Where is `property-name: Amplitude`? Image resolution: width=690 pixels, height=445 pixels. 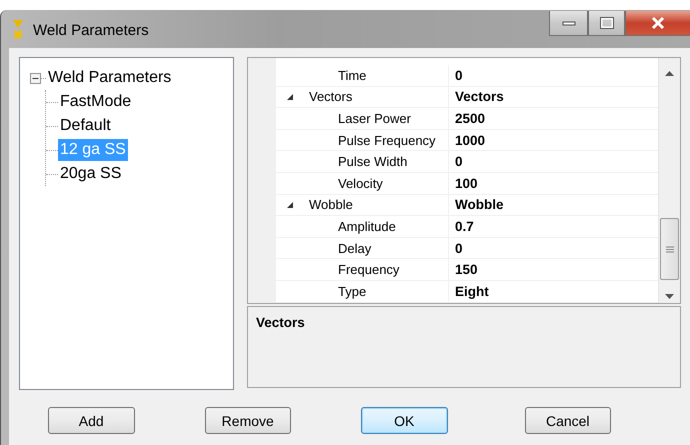 property-name: Amplitude is located at coordinates (367, 226).